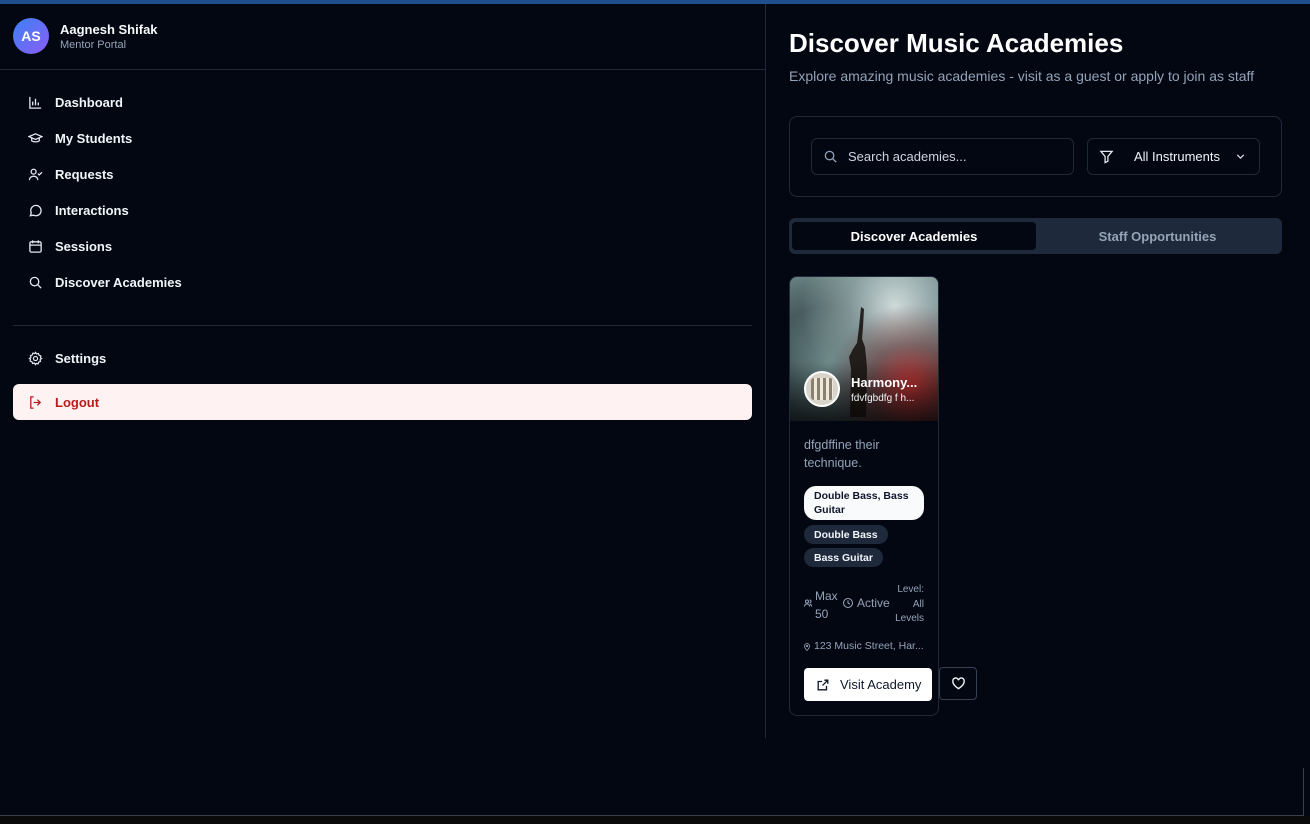  Describe the element at coordinates (822, 389) in the screenshot. I see `academy-logo` at that location.